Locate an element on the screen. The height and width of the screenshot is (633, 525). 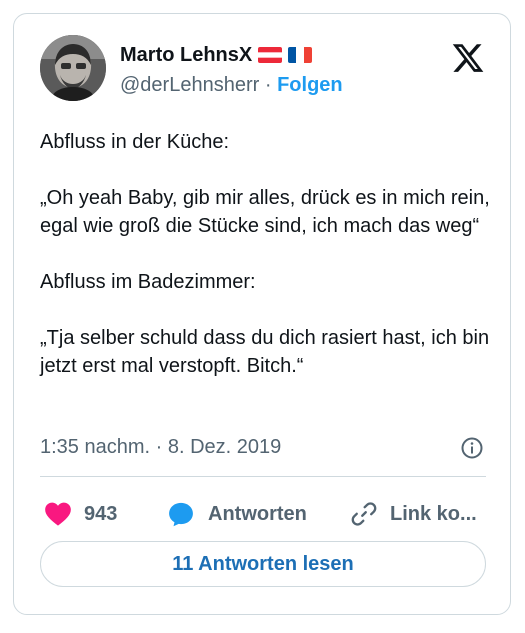
france-flag-icon is located at coordinates (300, 55).